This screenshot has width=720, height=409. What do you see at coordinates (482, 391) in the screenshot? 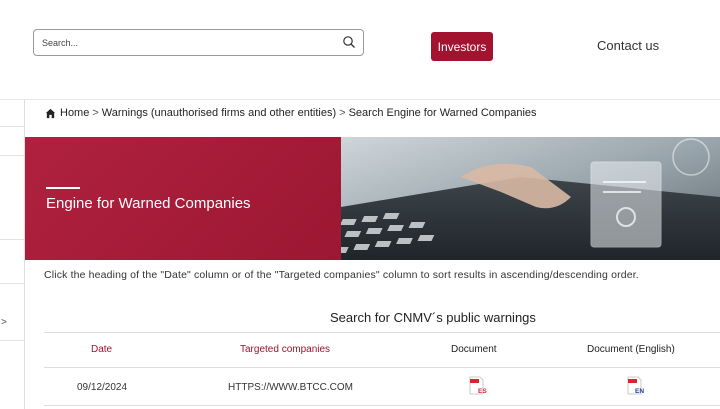
I see `pdf-es-badge: ES` at bounding box center [482, 391].